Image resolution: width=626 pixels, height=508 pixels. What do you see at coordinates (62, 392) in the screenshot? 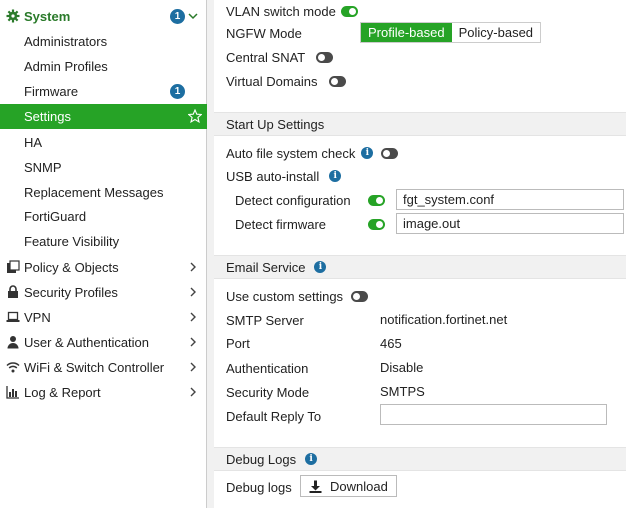
I see `sidebar-item-label: Log & Report` at bounding box center [62, 392].